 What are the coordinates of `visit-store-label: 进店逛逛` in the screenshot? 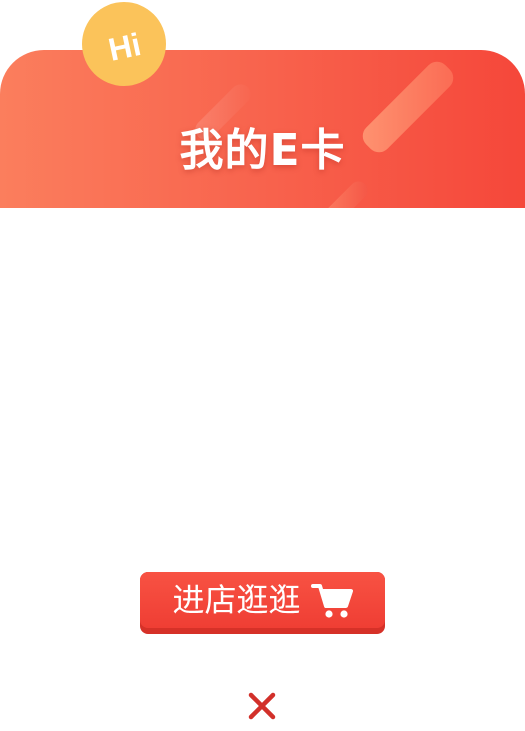 It's located at (236, 600).